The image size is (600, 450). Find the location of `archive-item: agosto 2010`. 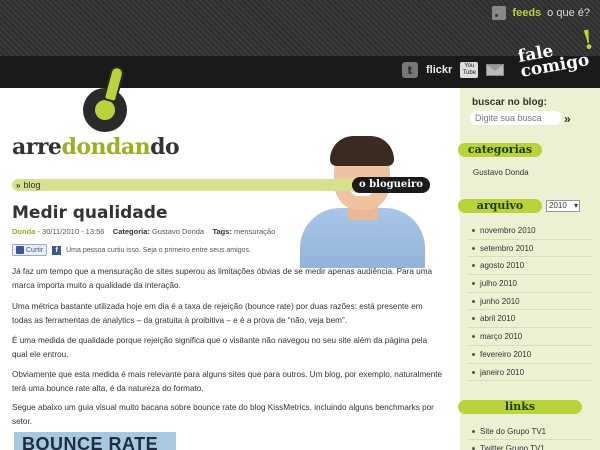

archive-item: agosto 2010 is located at coordinates (530, 266).